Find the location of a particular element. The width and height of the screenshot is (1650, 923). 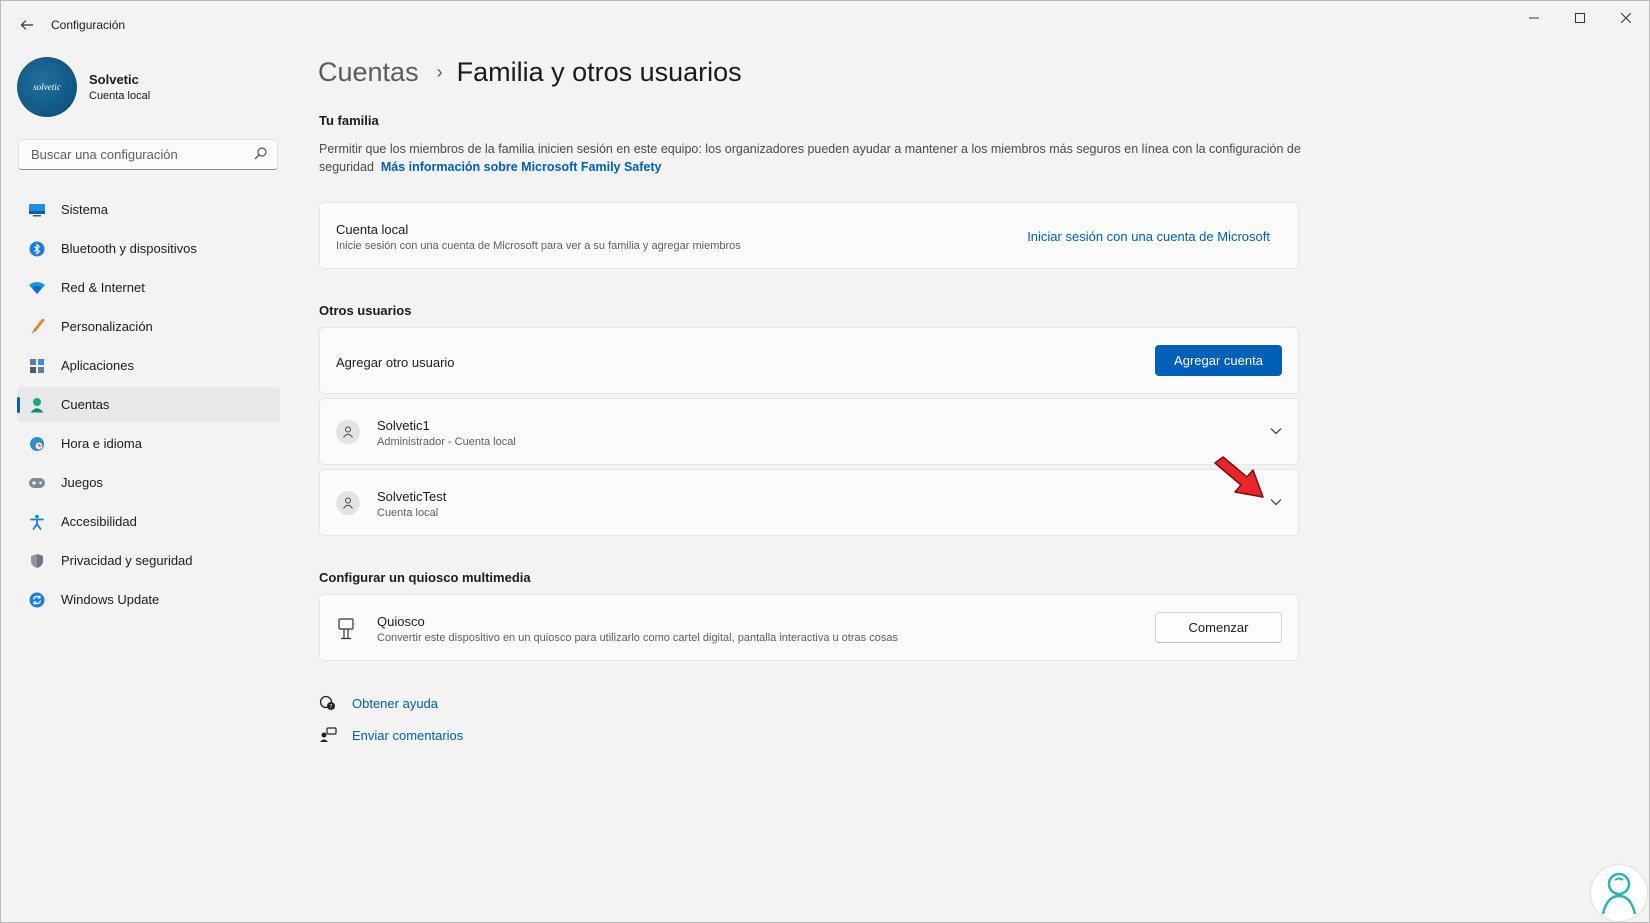

page-title: Familia y otros usuarios is located at coordinates (599, 72).